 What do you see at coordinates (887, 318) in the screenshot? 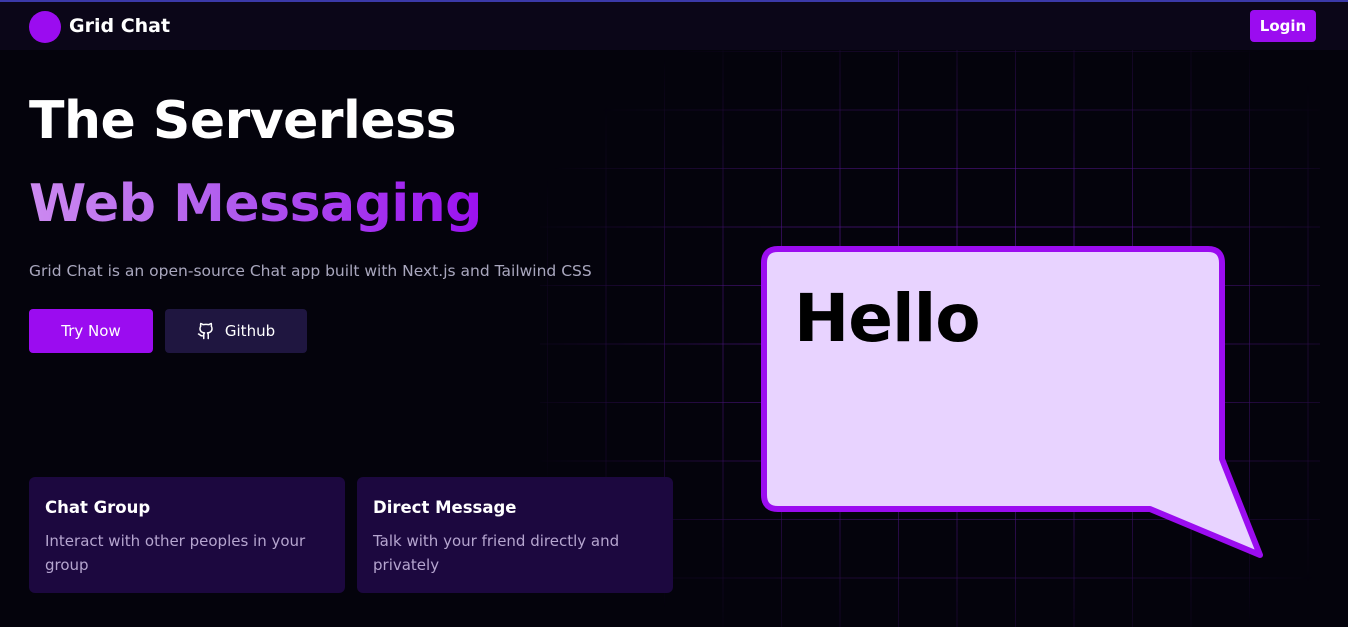
I see `speech-bubble-text: Hello` at bounding box center [887, 318].